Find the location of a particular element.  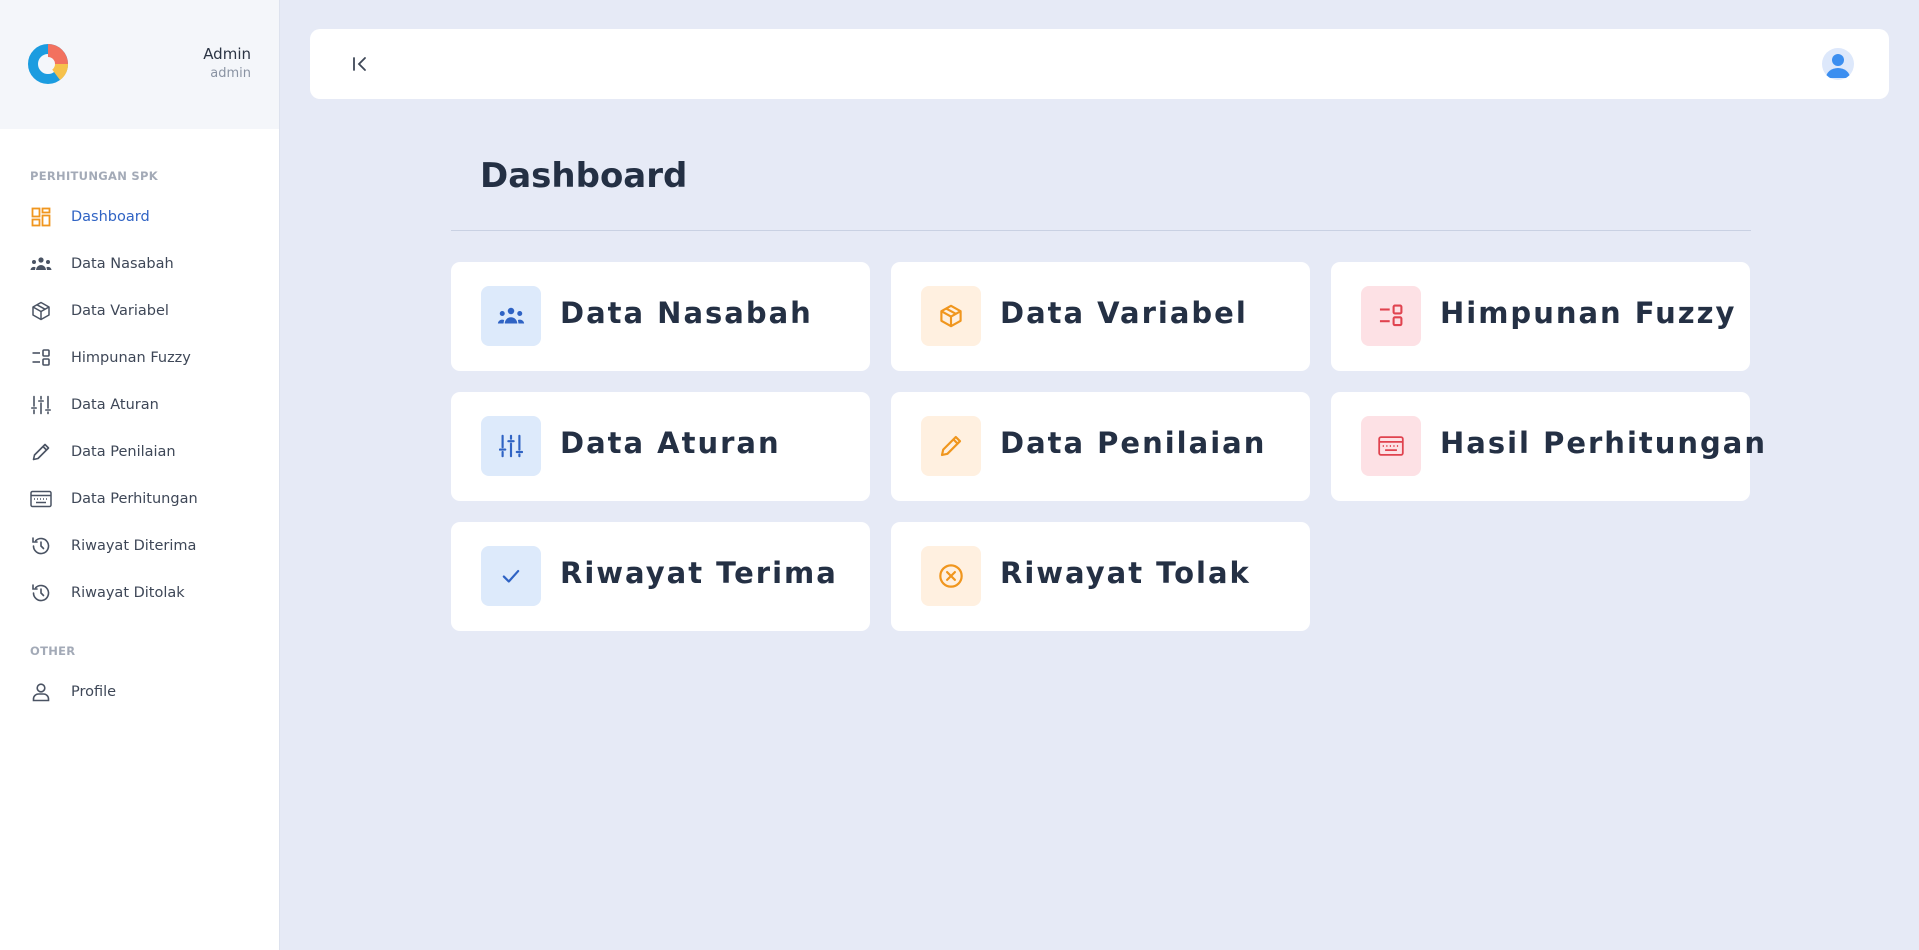

user-name: Admin is located at coordinates (227, 54).